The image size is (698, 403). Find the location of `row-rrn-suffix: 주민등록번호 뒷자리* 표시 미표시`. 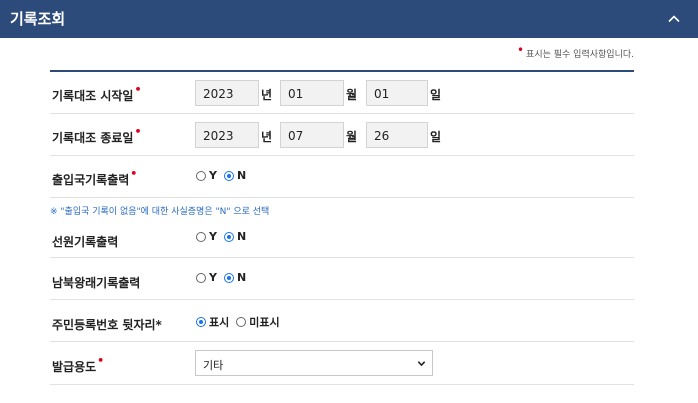

row-rrn-suffix: 주민등록번호 뒷자리* 표시 미표시 is located at coordinates (342, 321).